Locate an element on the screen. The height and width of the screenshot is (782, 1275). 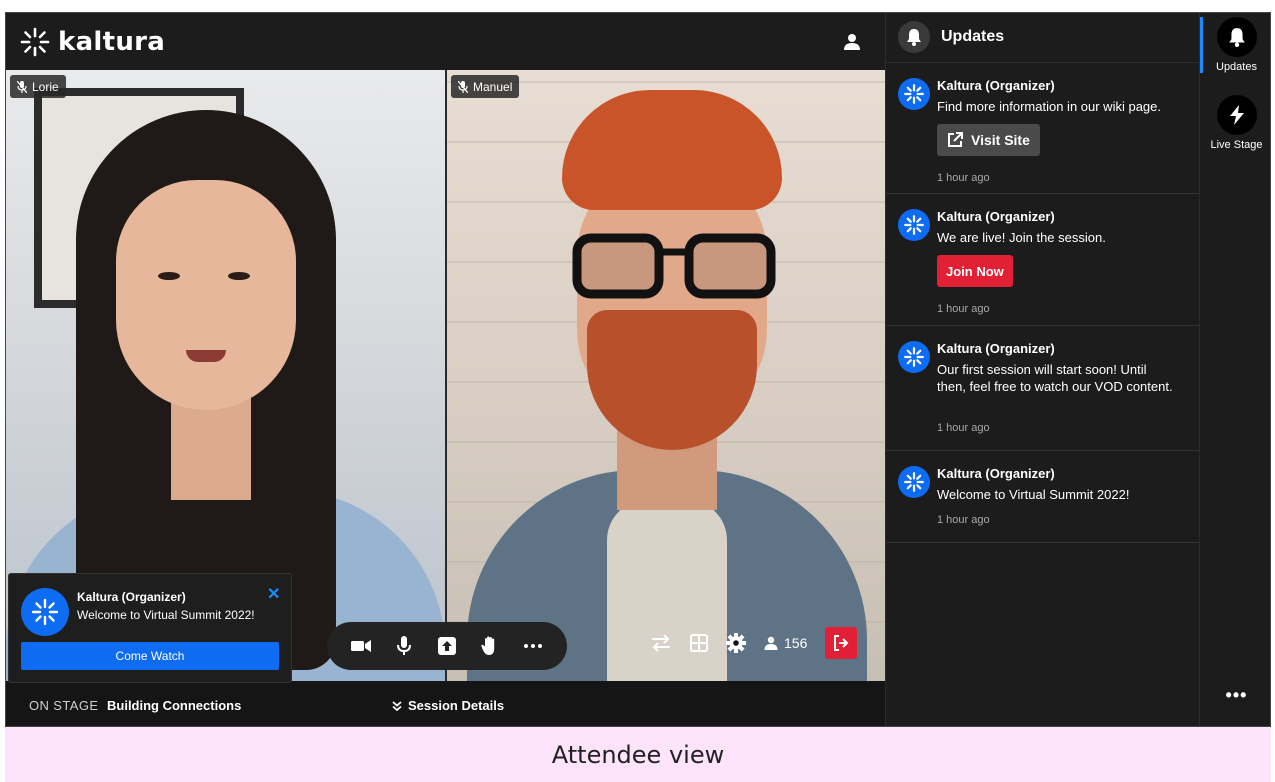
session-details-toggle: Session Details is located at coordinates (448, 705).